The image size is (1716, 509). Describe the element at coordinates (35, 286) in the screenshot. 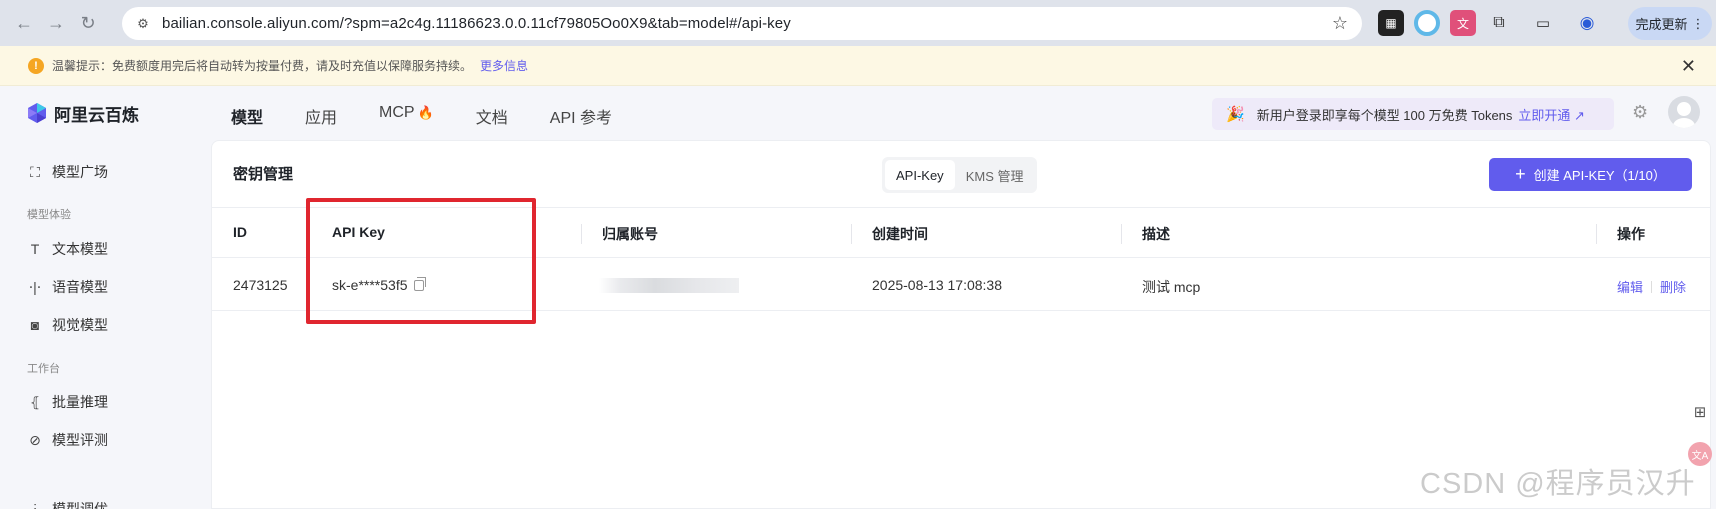

I see `waveform-icon: ⋅|⋅` at that location.